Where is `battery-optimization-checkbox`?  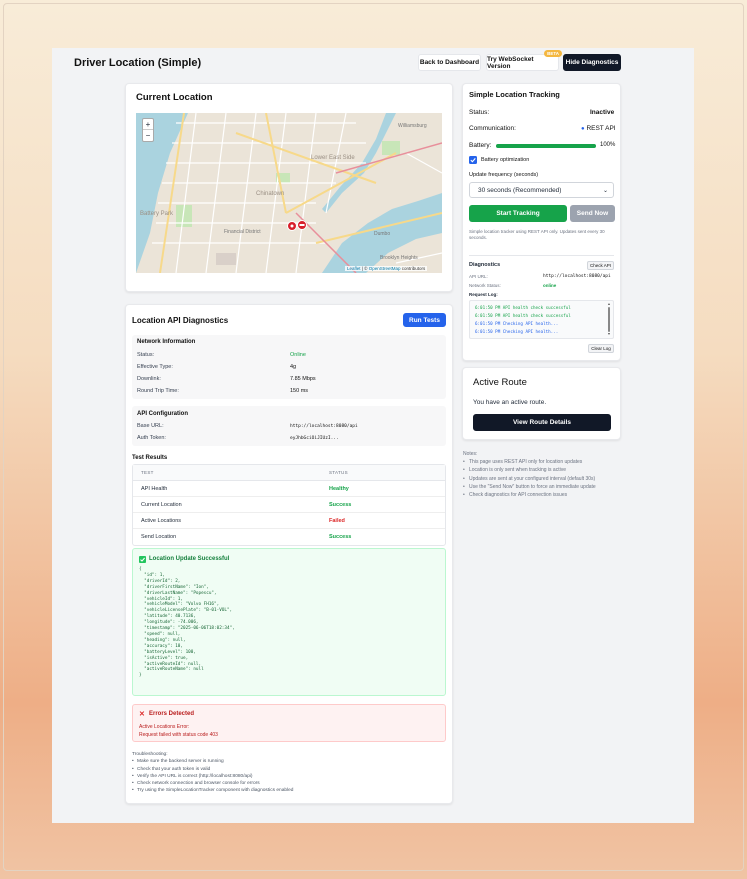 battery-optimization-checkbox is located at coordinates (473, 160).